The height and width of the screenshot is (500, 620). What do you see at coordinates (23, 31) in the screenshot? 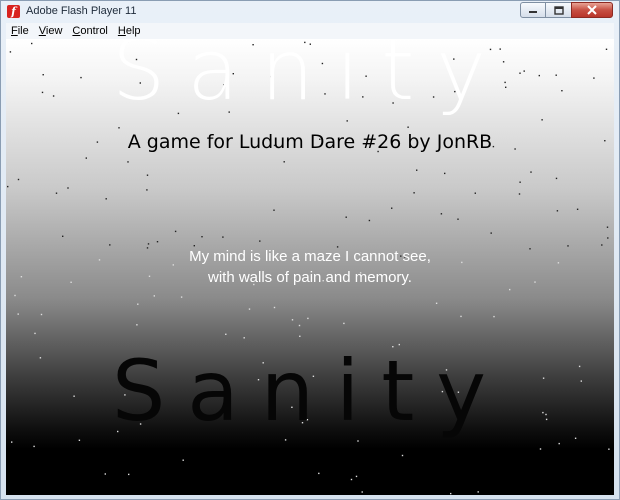
I see `menu-file-rest: ile` at bounding box center [23, 31].